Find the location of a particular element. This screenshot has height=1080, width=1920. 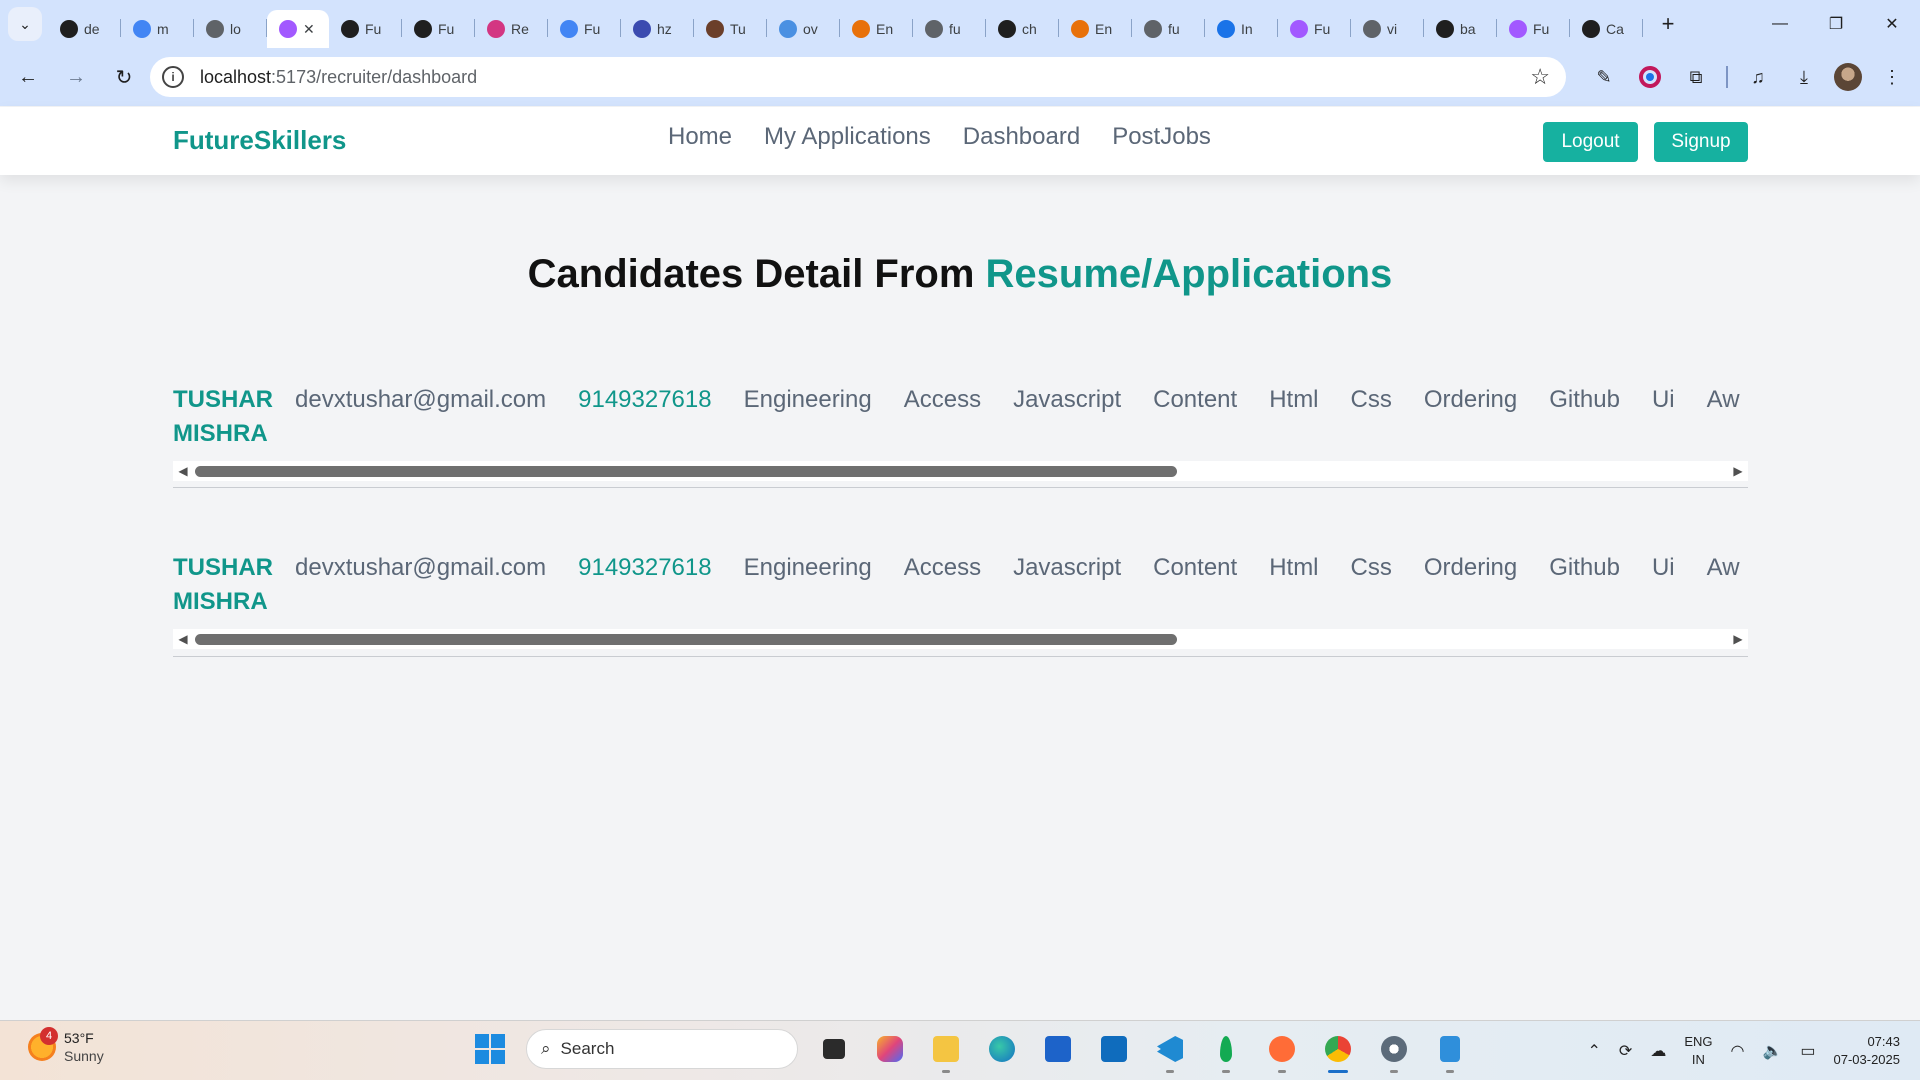

media-control-icon: ♫ is located at coordinates (1758, 77).